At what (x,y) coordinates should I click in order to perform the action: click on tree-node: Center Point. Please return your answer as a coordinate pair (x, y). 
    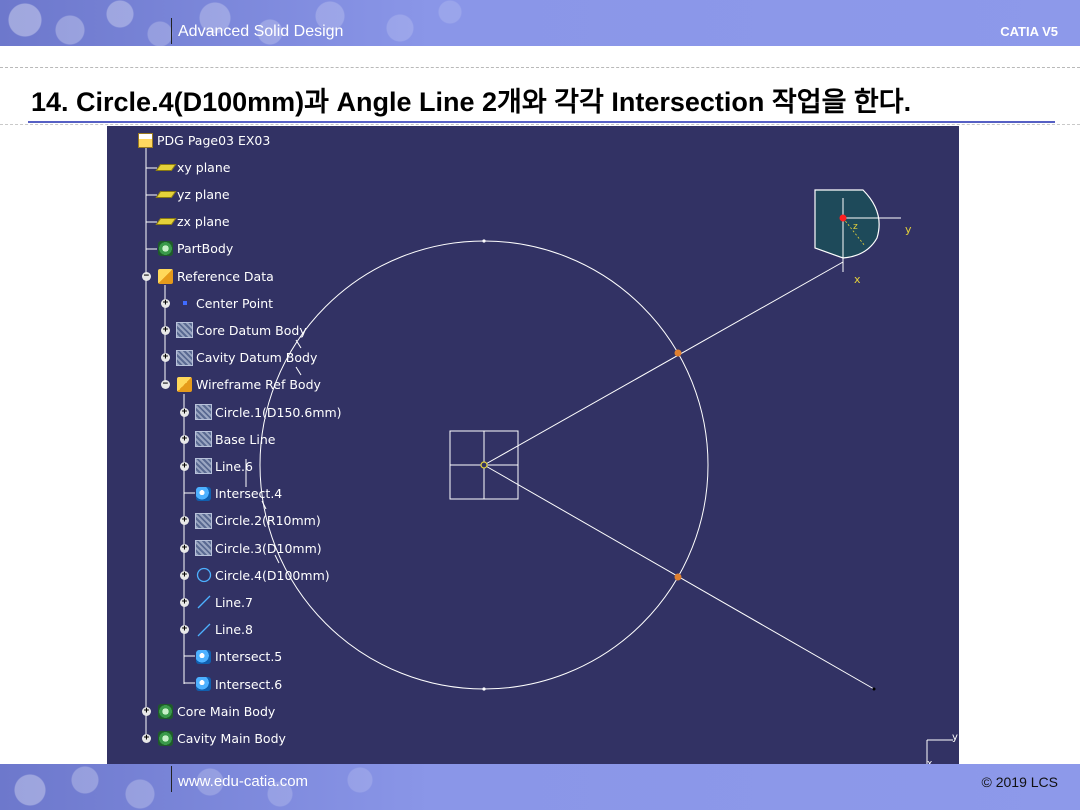
    Looking at the image, I should click on (224, 303).